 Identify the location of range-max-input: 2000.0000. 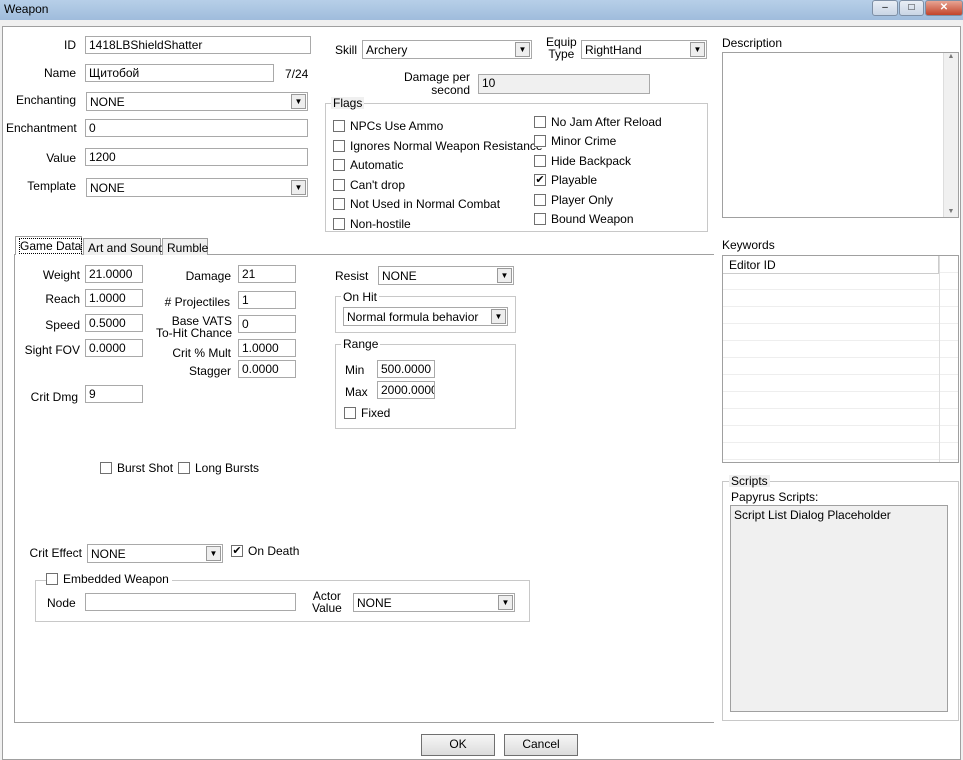
(406, 390).